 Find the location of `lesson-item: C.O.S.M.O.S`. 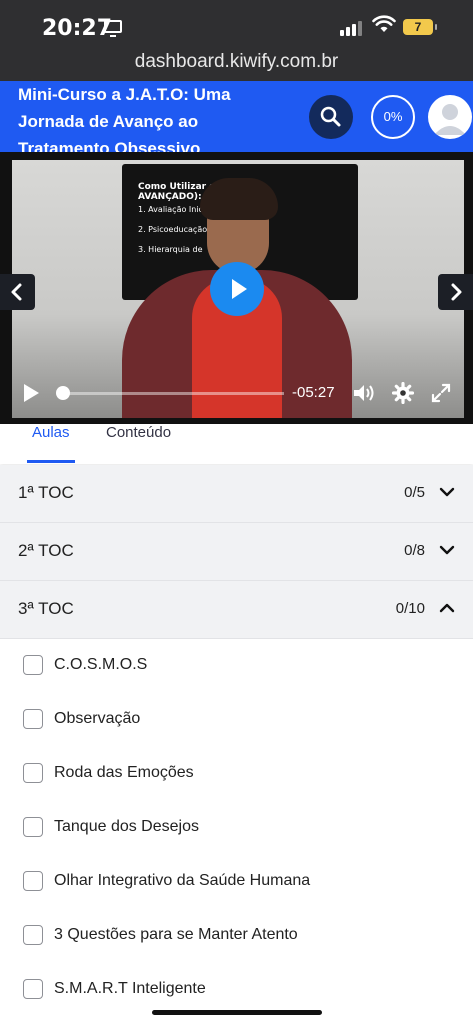

lesson-item: C.O.S.M.O.S is located at coordinates (236, 666).